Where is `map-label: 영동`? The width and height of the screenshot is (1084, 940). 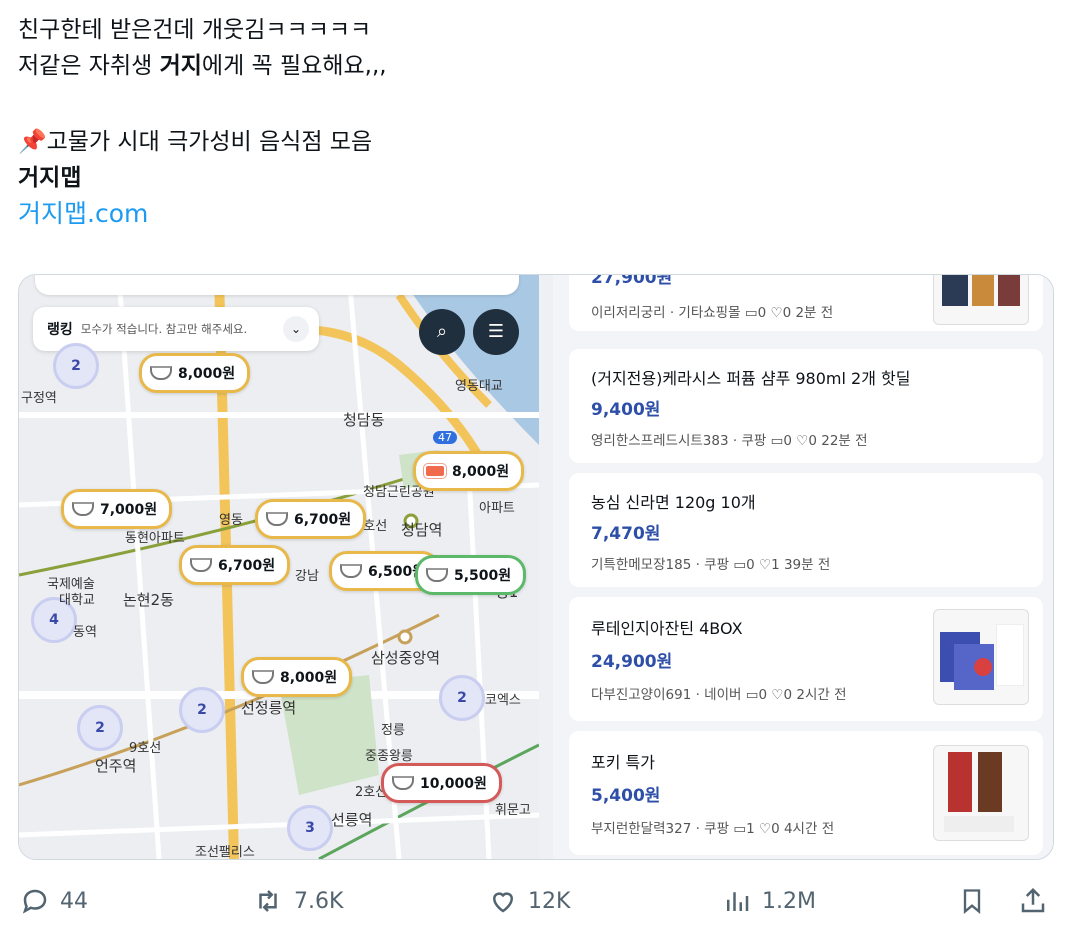 map-label: 영동 is located at coordinates (231, 520).